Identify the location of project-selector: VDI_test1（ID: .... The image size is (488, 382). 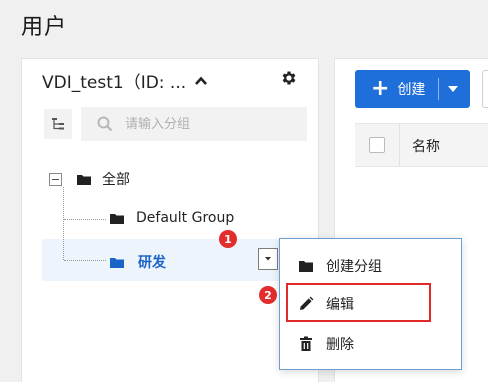
(125, 80).